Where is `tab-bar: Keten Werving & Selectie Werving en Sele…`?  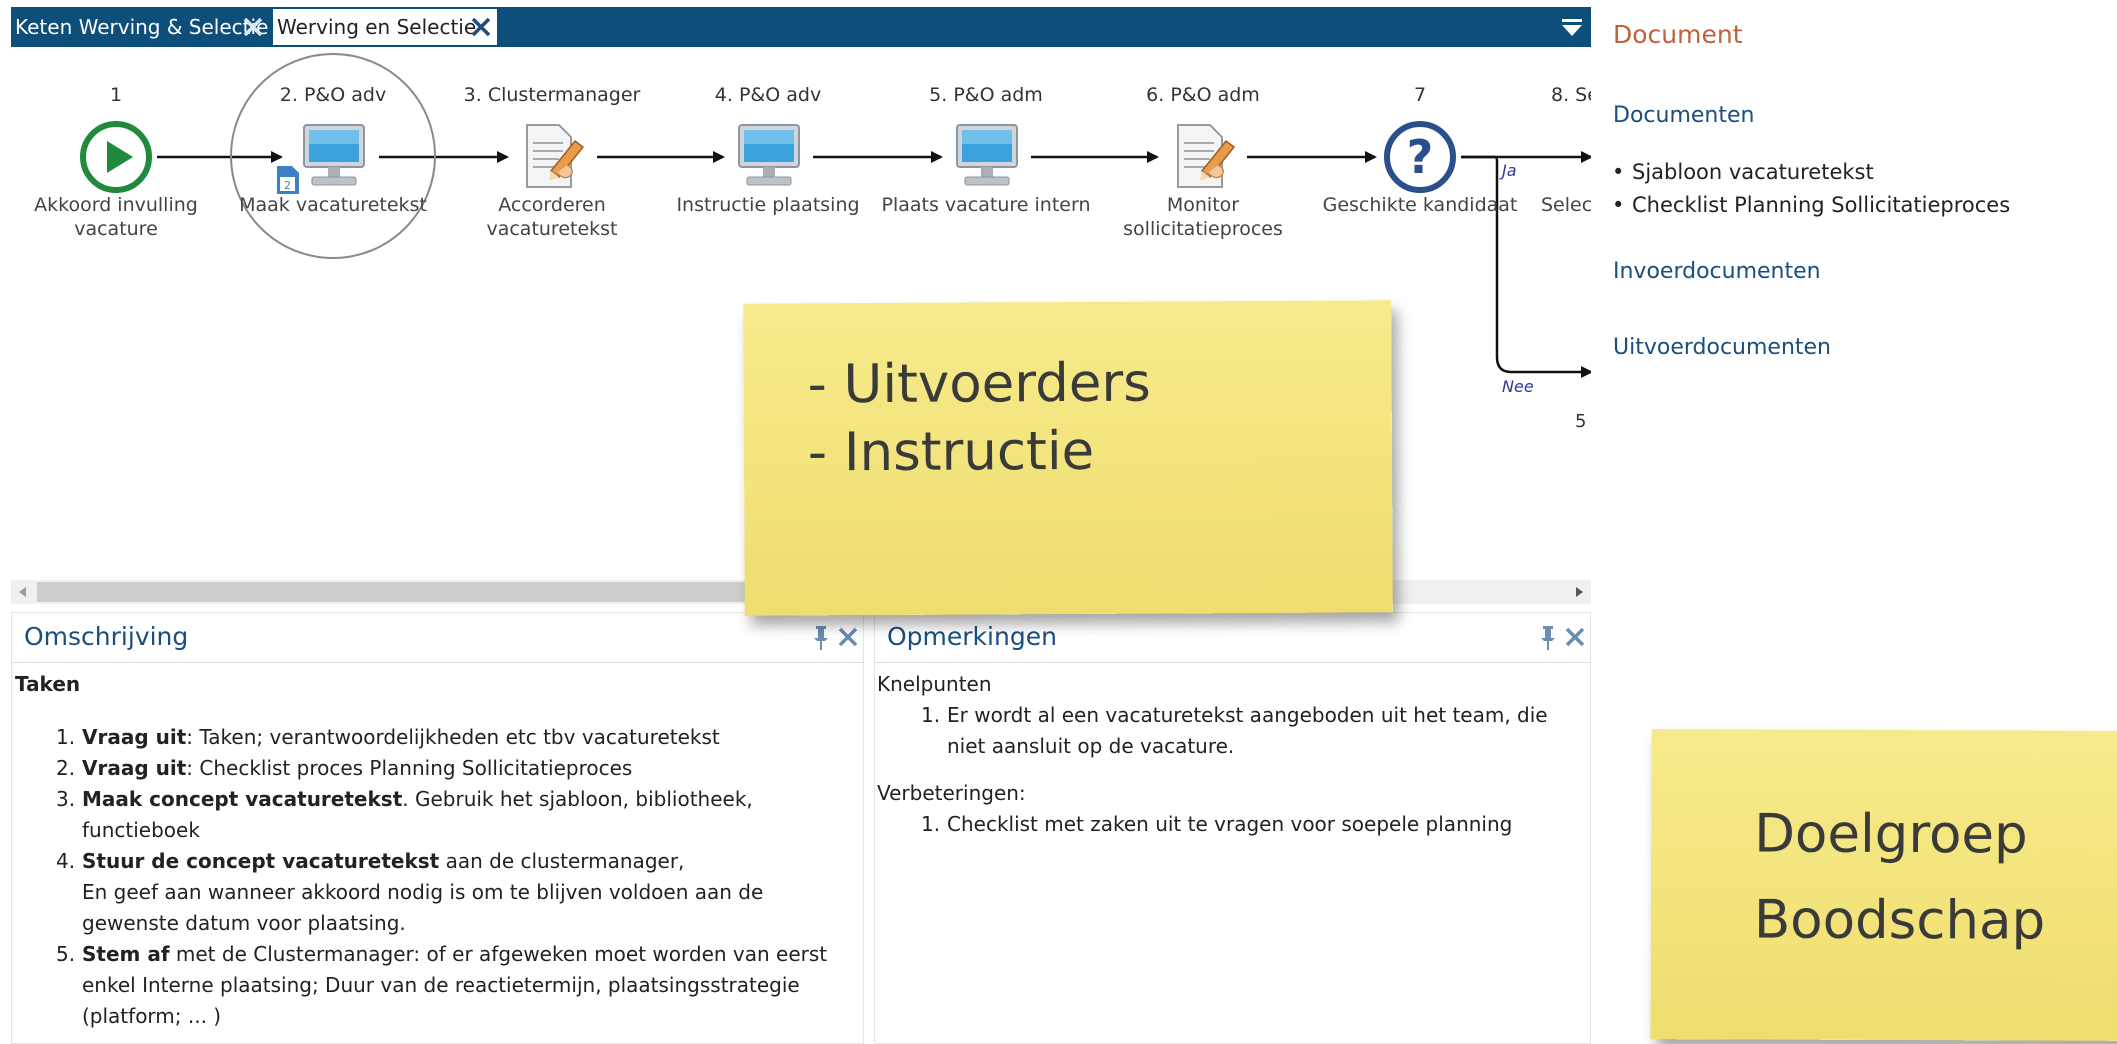
tab-bar: Keten Werving & Selectie Werving en Sele… is located at coordinates (801, 27).